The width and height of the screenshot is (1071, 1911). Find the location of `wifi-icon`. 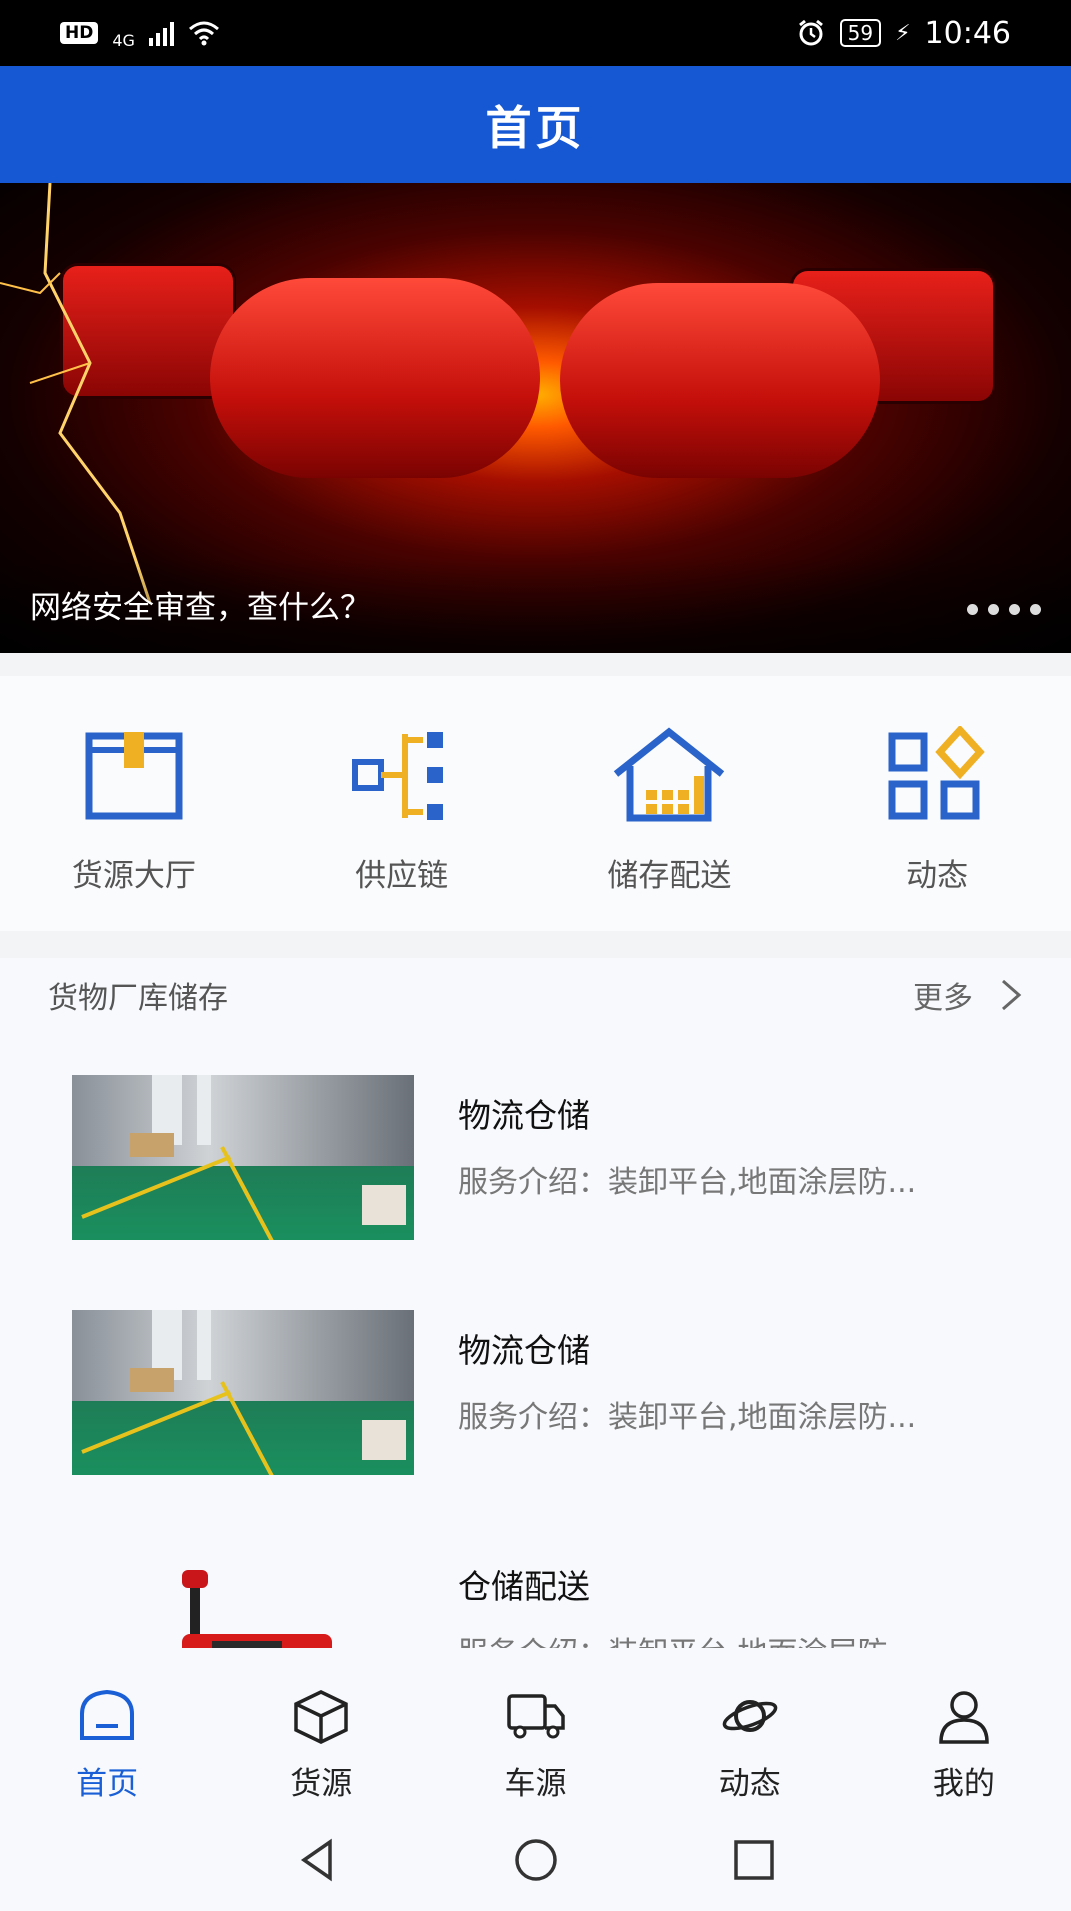

wifi-icon is located at coordinates (203, 33).